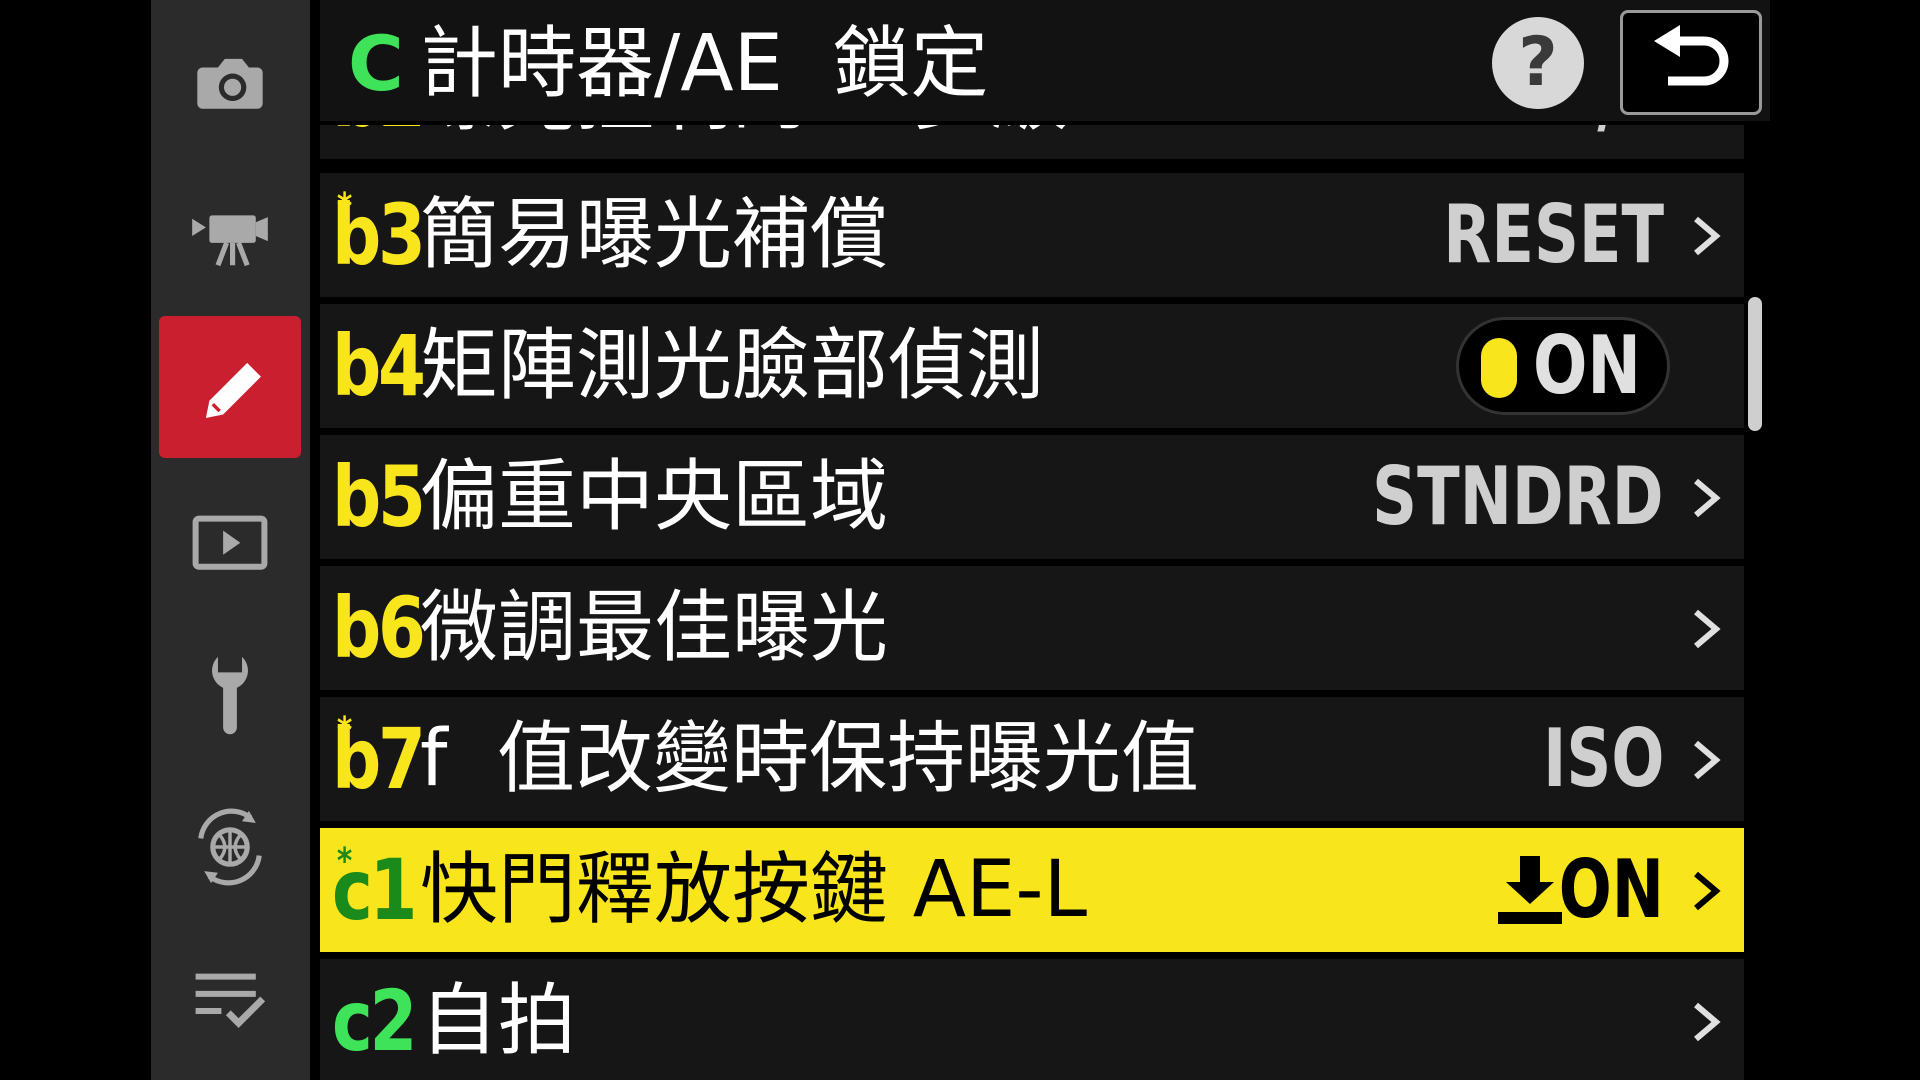 This screenshot has height=1080, width=1920. What do you see at coordinates (1032, 235) in the screenshot?
I see `menu-row-b3: * b3 簡易曝光補償 RESET` at bounding box center [1032, 235].